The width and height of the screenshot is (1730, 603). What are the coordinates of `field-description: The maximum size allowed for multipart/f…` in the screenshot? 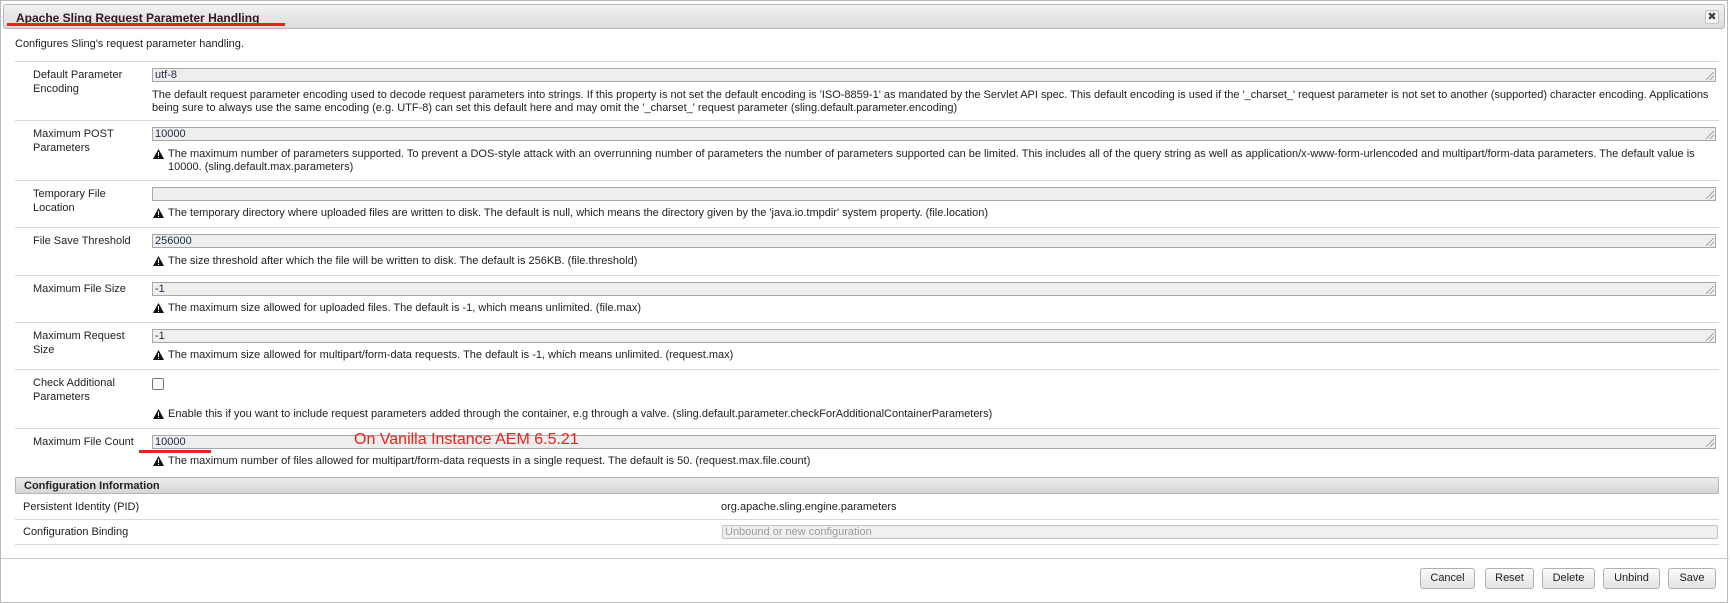 It's located at (934, 355).